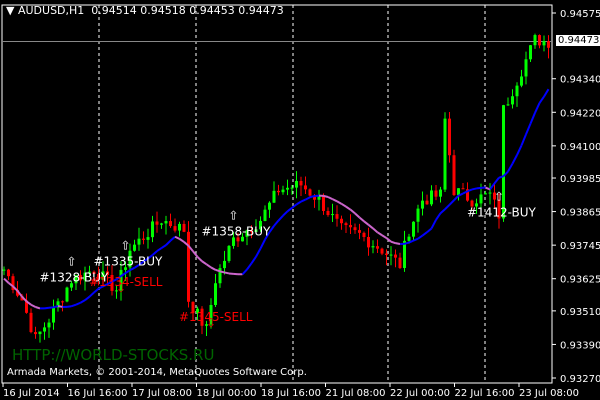  What do you see at coordinates (580, 113) in the screenshot?
I see `y-tick-label: 0.94220` at bounding box center [580, 113].